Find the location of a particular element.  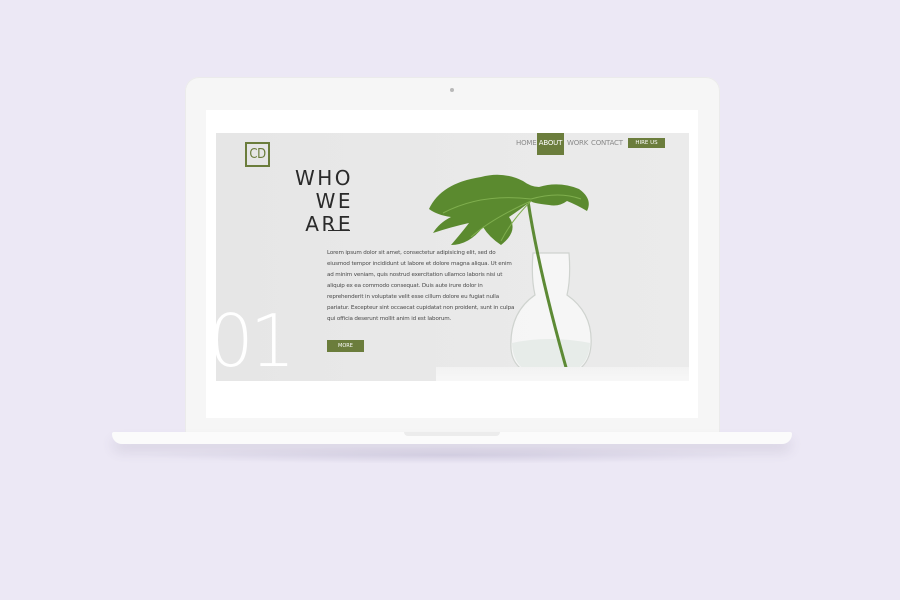

table-surface is located at coordinates (562, 374).